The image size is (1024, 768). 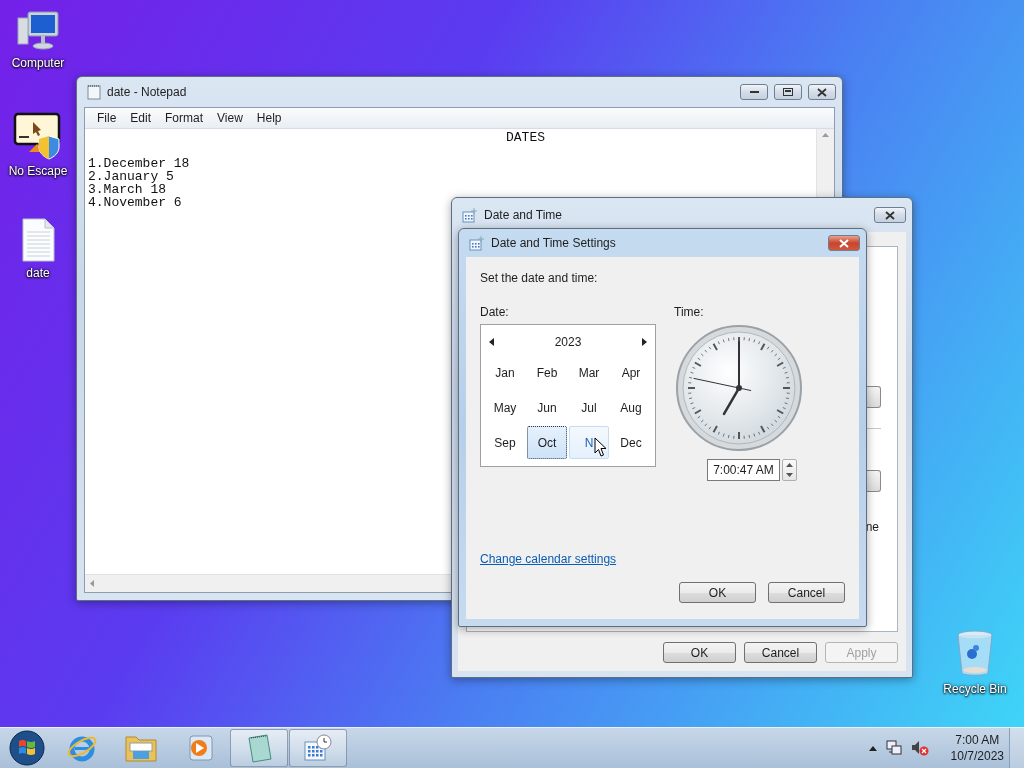 I want to click on menu-item: Edit, so click(x=141, y=118).